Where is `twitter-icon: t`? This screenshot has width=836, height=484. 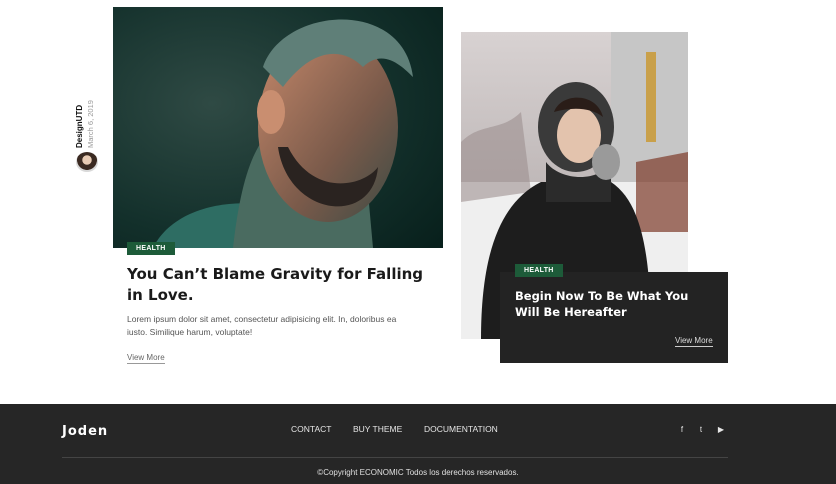 twitter-icon: t is located at coordinates (701, 429).